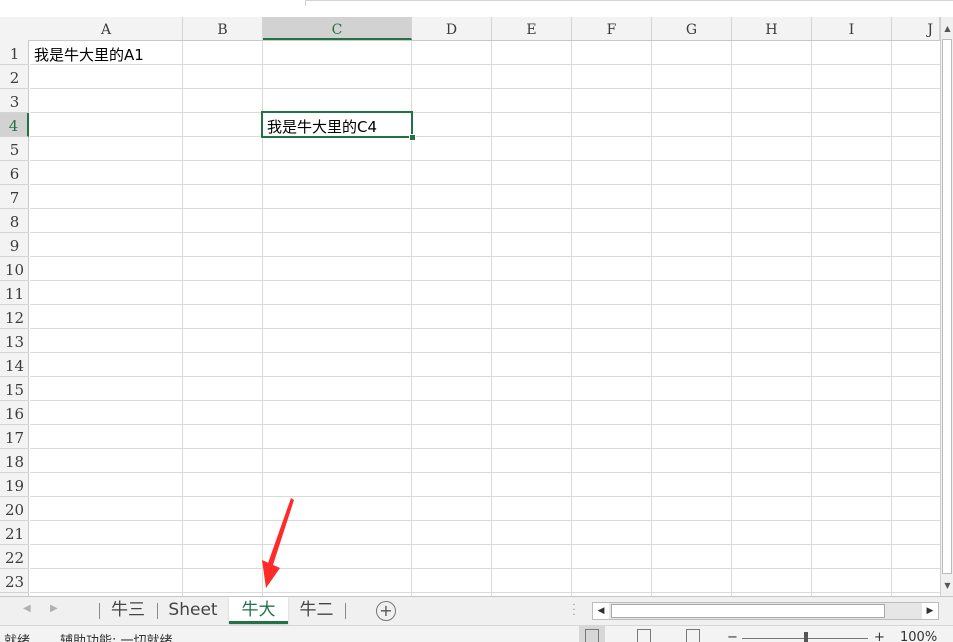  I want to click on zoom-out-button: −, so click(732, 636).